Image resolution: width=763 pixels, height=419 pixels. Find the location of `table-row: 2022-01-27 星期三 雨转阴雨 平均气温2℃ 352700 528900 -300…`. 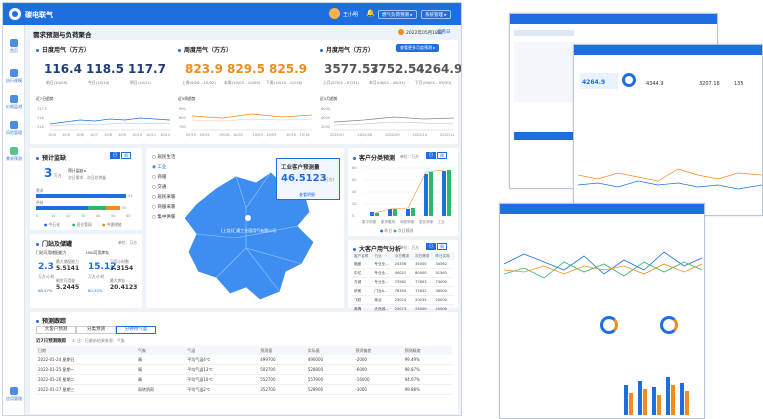

table-row: 2022-01-27 星期三 雨转阴雨 平均气温2℃ 352700 528900 -300… is located at coordinates (244, 390).